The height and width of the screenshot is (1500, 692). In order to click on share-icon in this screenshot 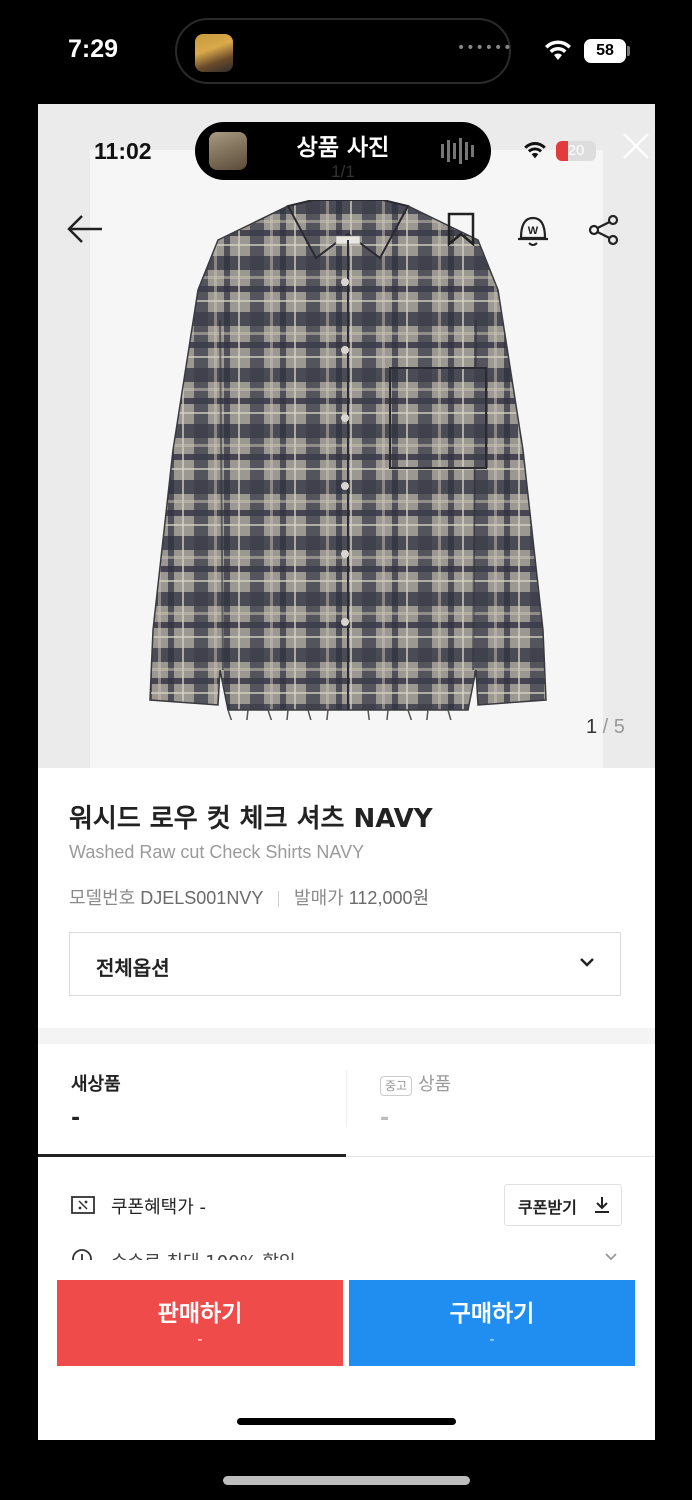, I will do `click(604, 230)`.